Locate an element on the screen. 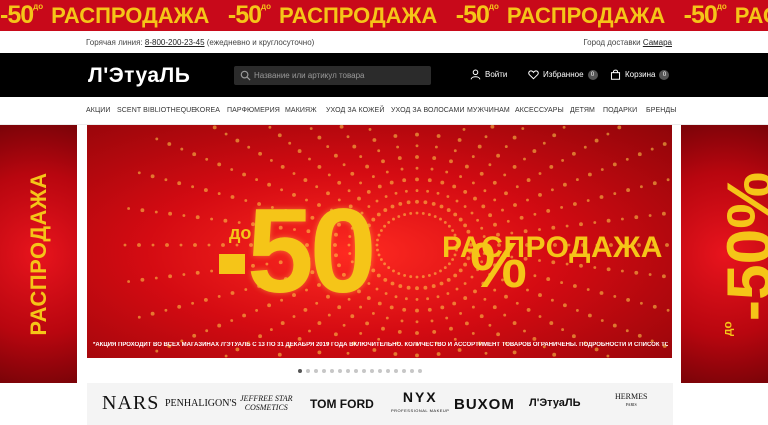  cart-label: Корзина is located at coordinates (640, 74).